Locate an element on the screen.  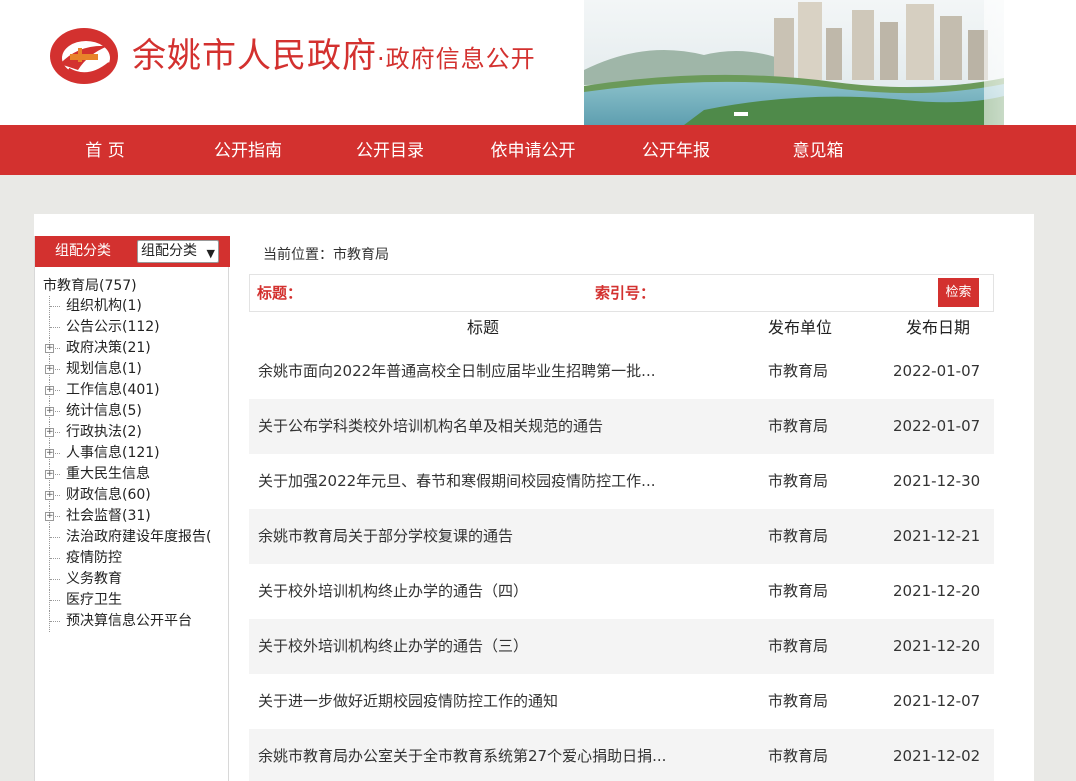
tree-item: + 财政信息(60) is located at coordinates (136, 495).